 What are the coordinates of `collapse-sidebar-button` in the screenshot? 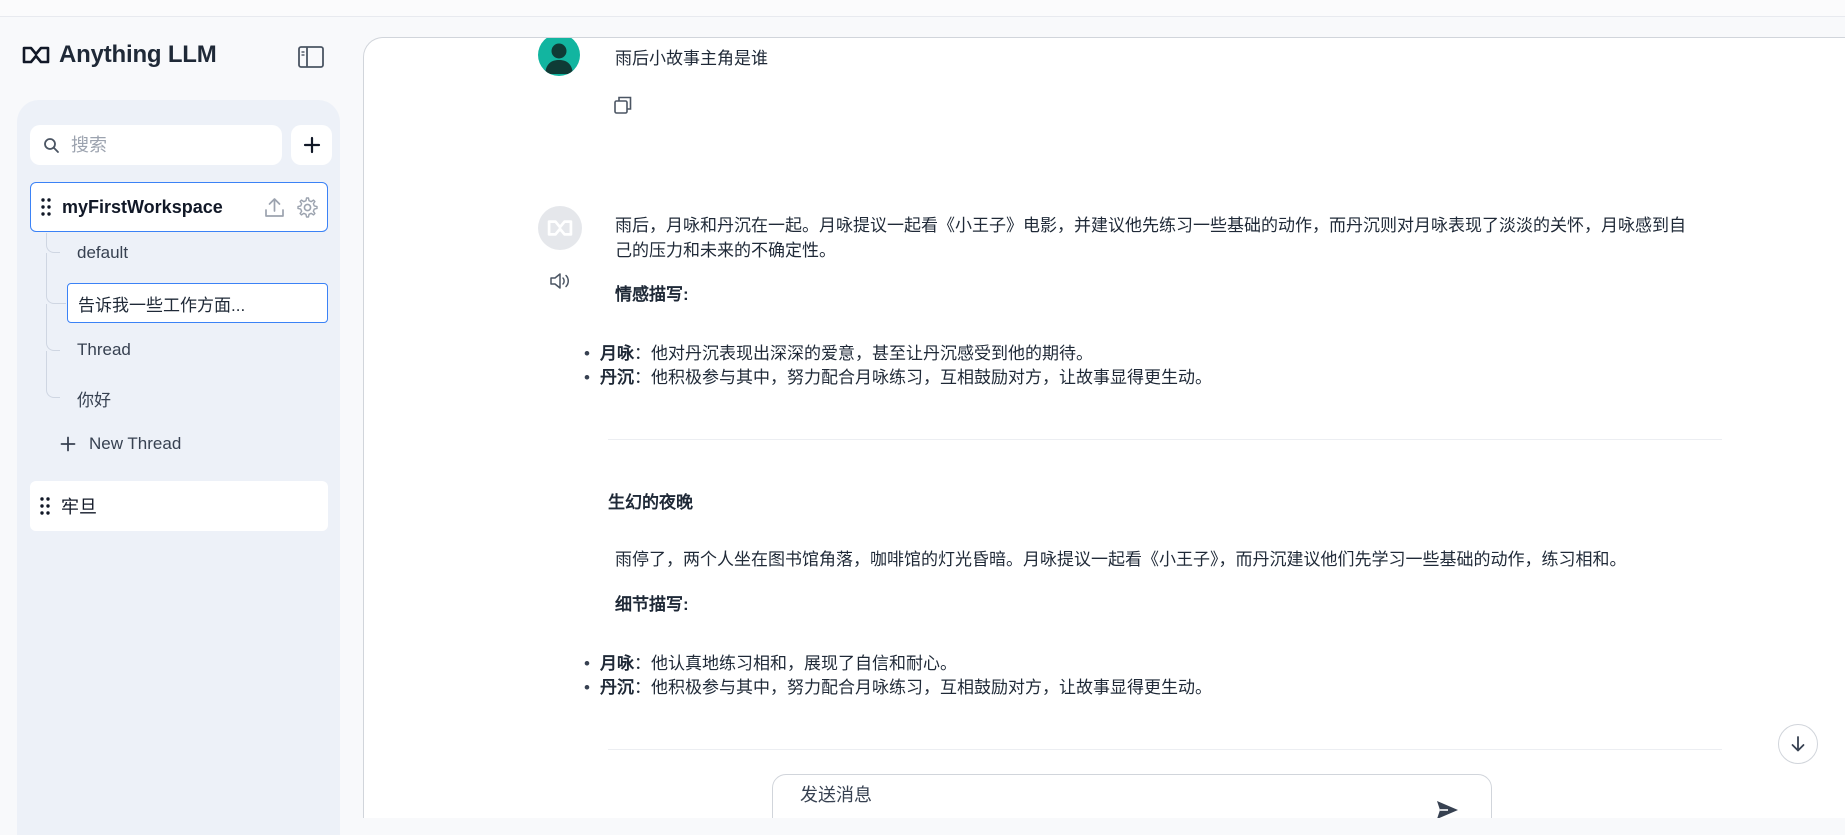 It's located at (311, 57).